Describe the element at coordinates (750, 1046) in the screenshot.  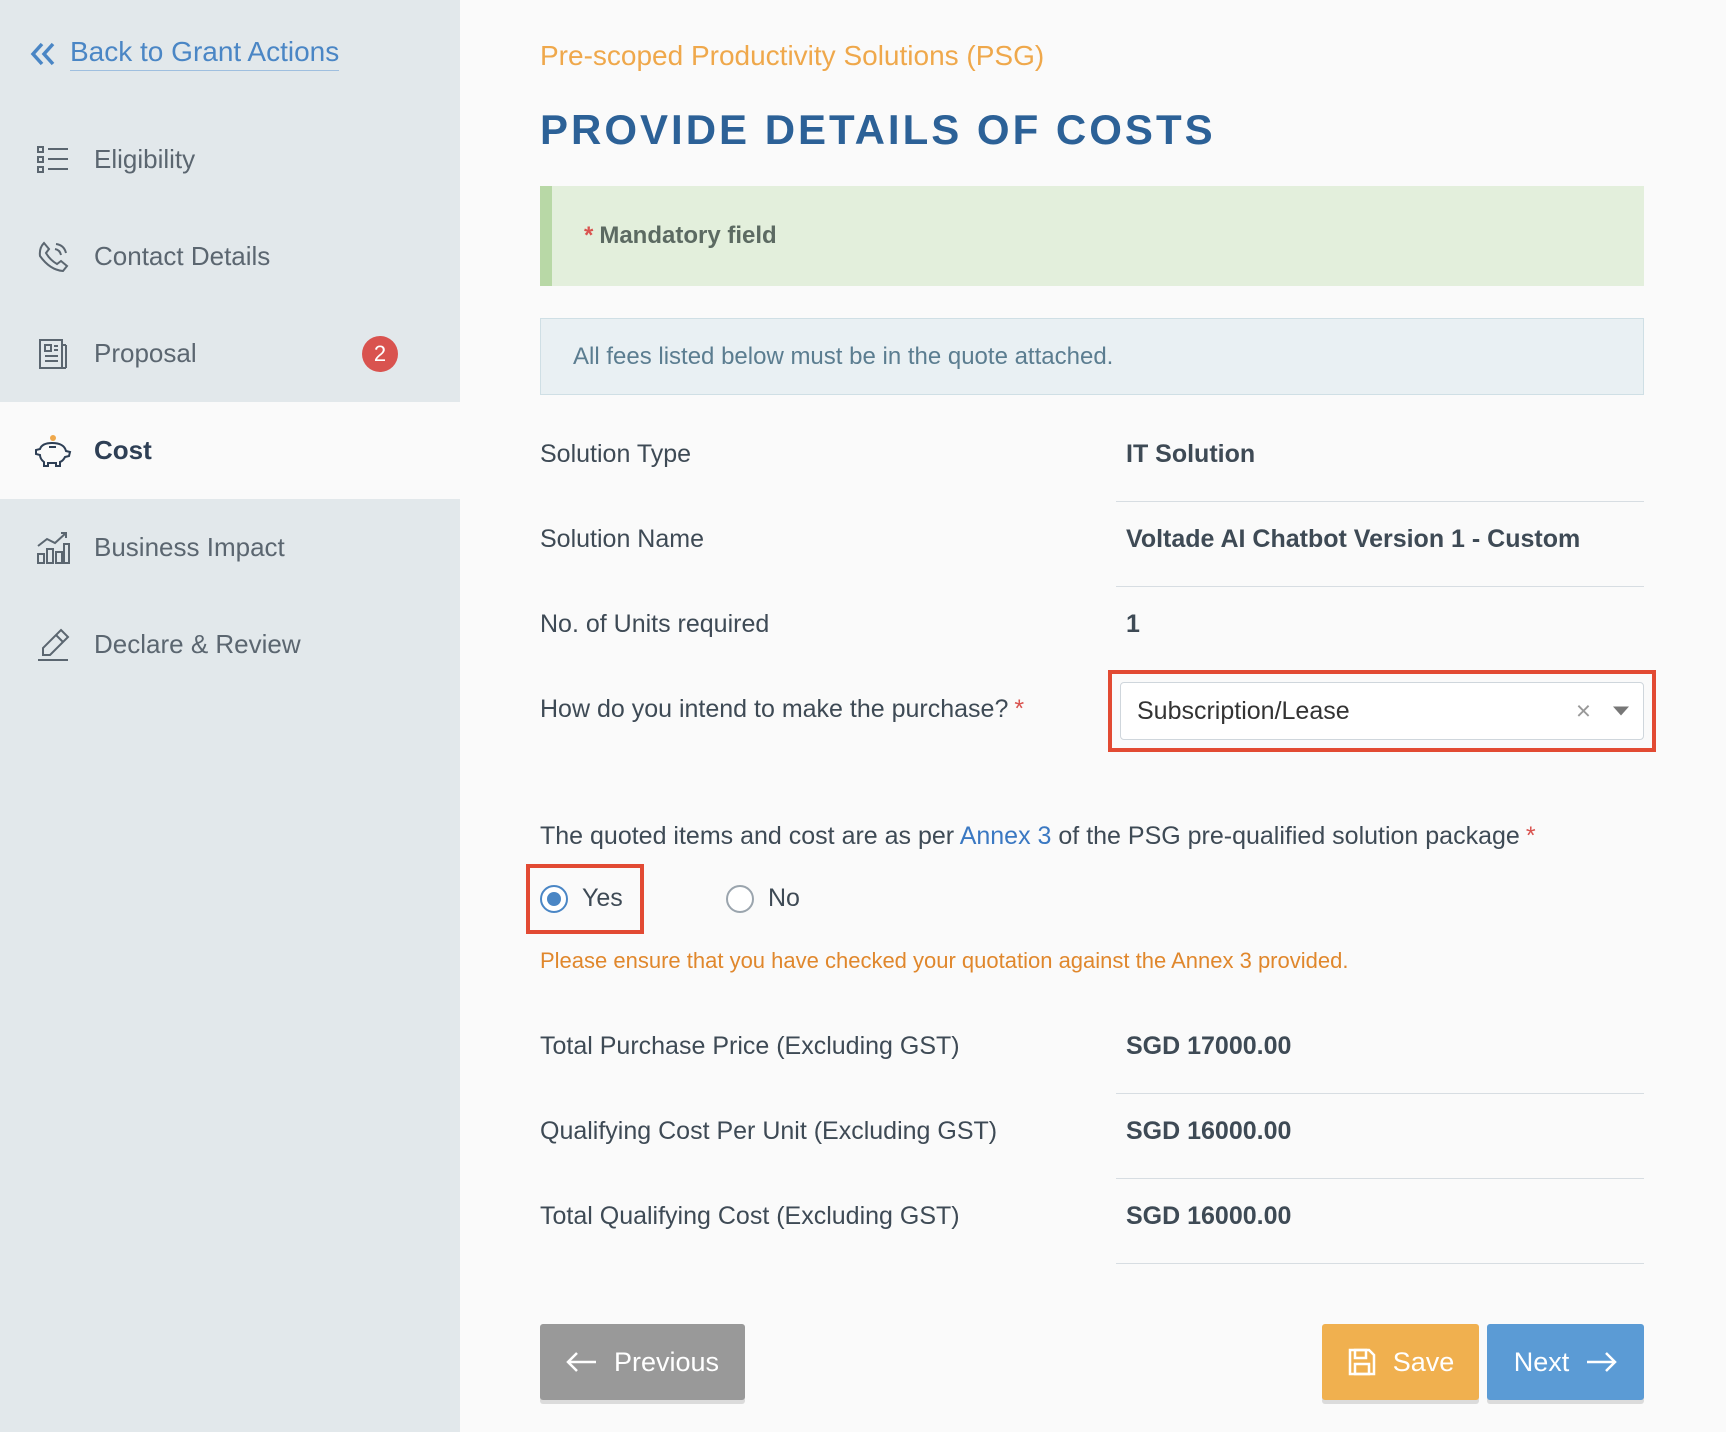
I see `total-purchase-label: Total Purchase Price (Excluding GST)` at that location.